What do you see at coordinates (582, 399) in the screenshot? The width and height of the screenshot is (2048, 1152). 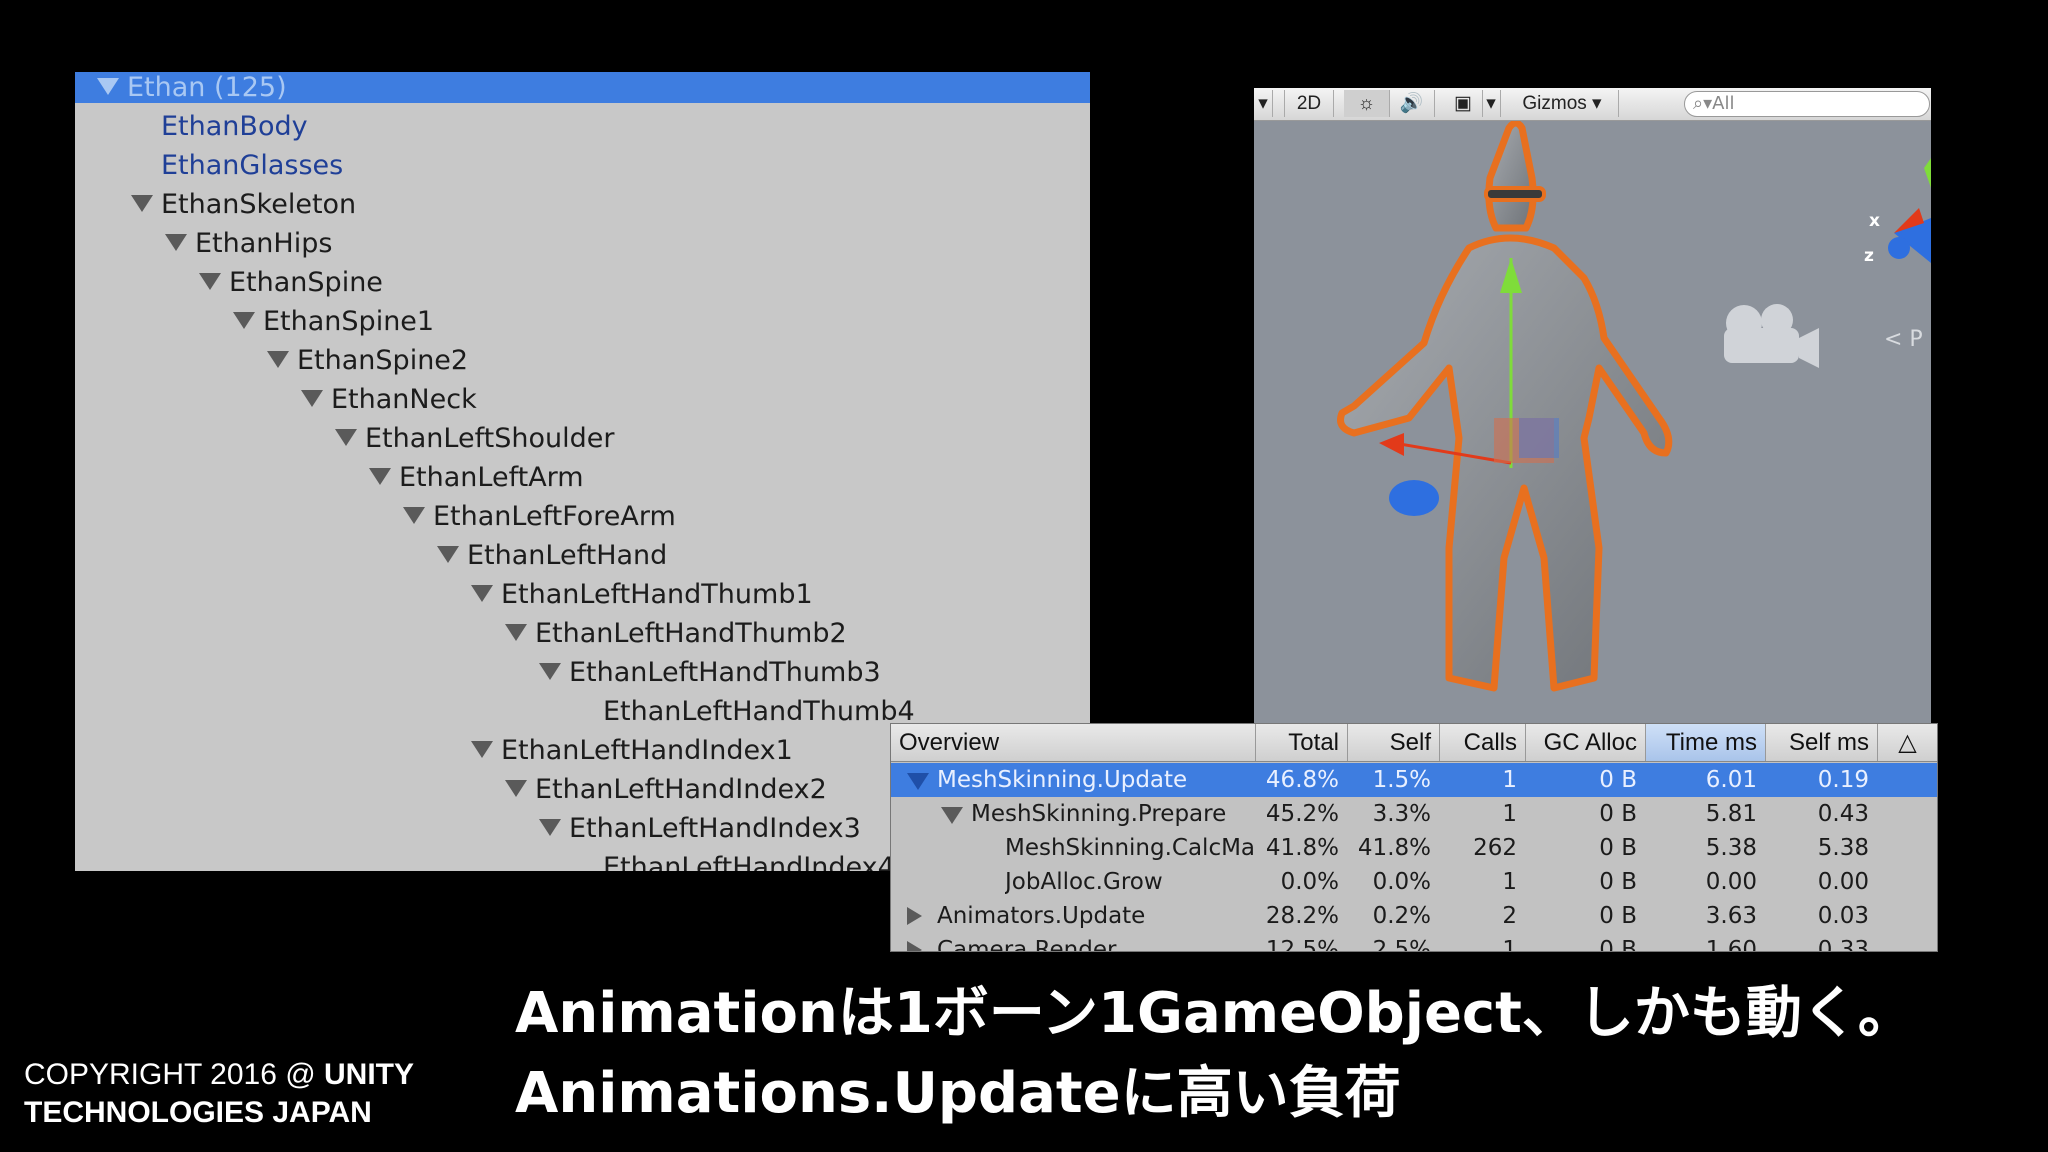 I see `hierarchy-item: EthanNeck` at bounding box center [582, 399].